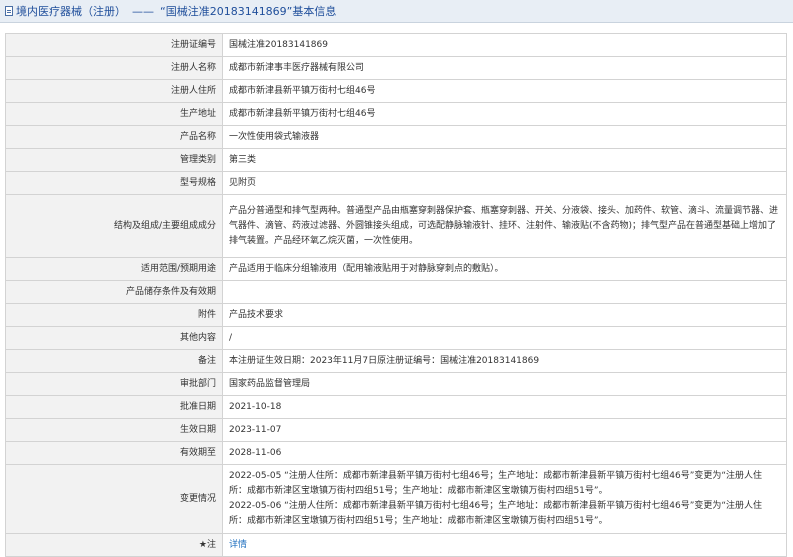 This screenshot has height=557, width=793. I want to click on row-label: 审批部门, so click(114, 384).